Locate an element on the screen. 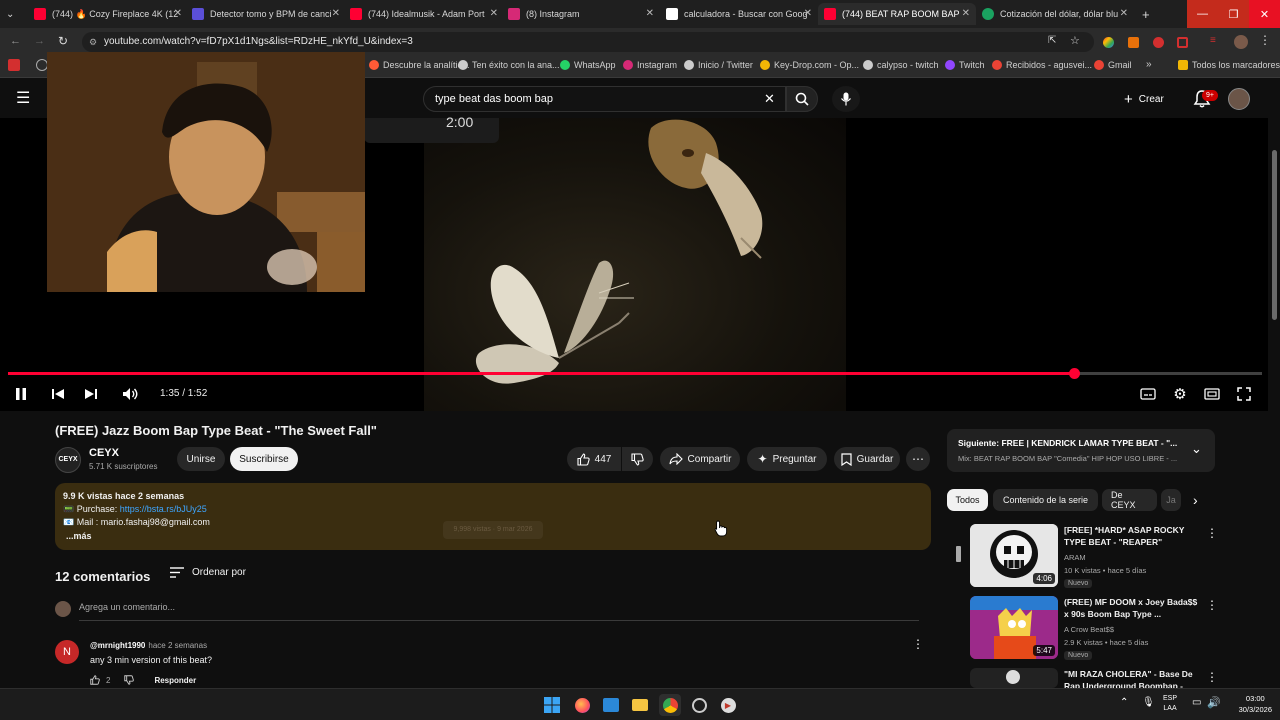  hamburger-menu-icon: ☰ is located at coordinates (23, 98).